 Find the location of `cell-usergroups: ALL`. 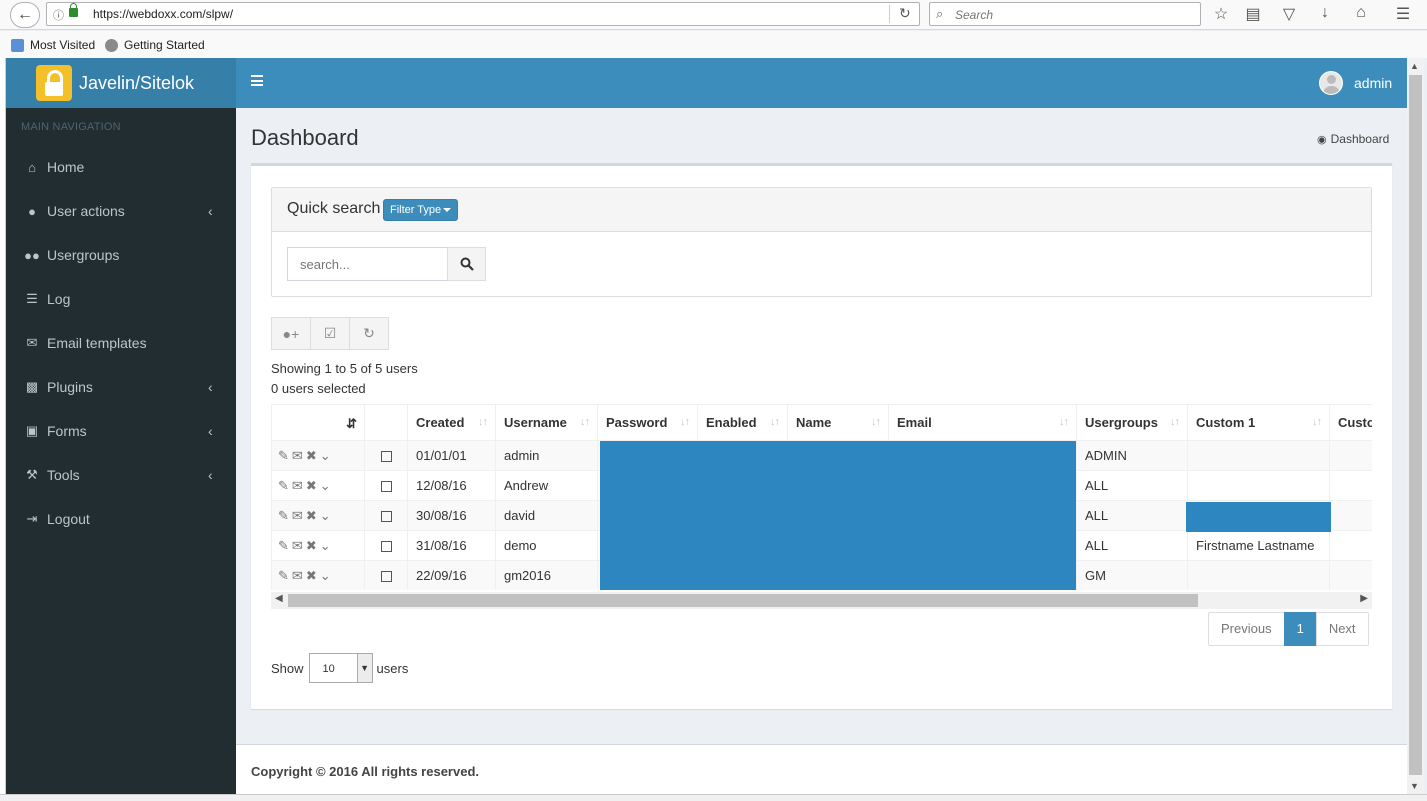

cell-usergroups: ALL is located at coordinates (1132, 545).